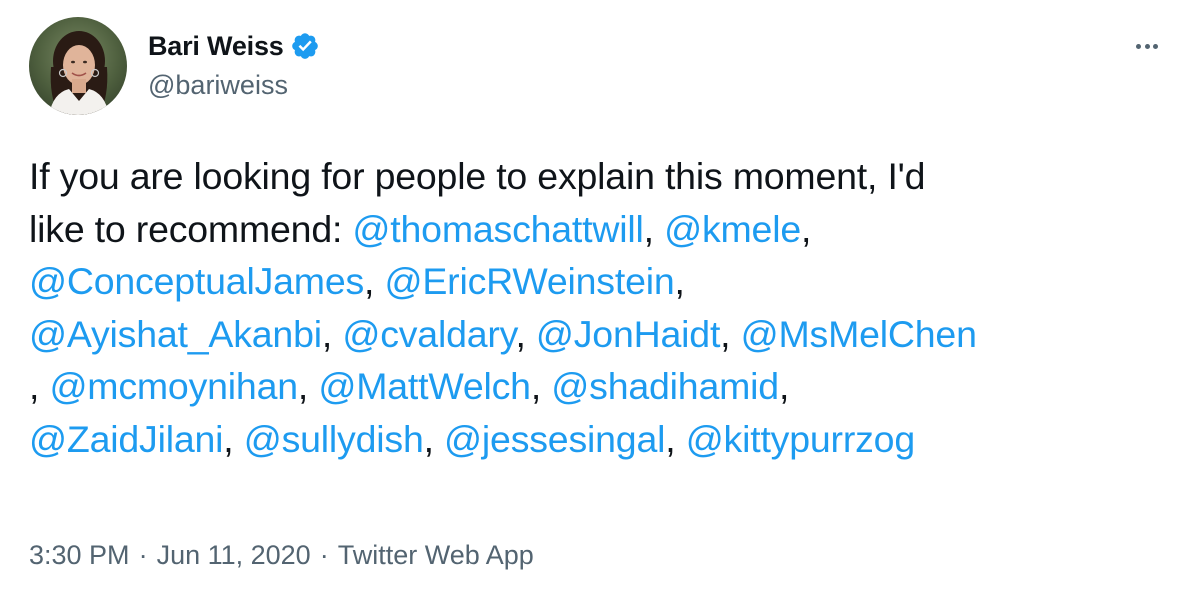 The image size is (1180, 596). I want to click on mention-link: @MsMelChen, so click(859, 334).